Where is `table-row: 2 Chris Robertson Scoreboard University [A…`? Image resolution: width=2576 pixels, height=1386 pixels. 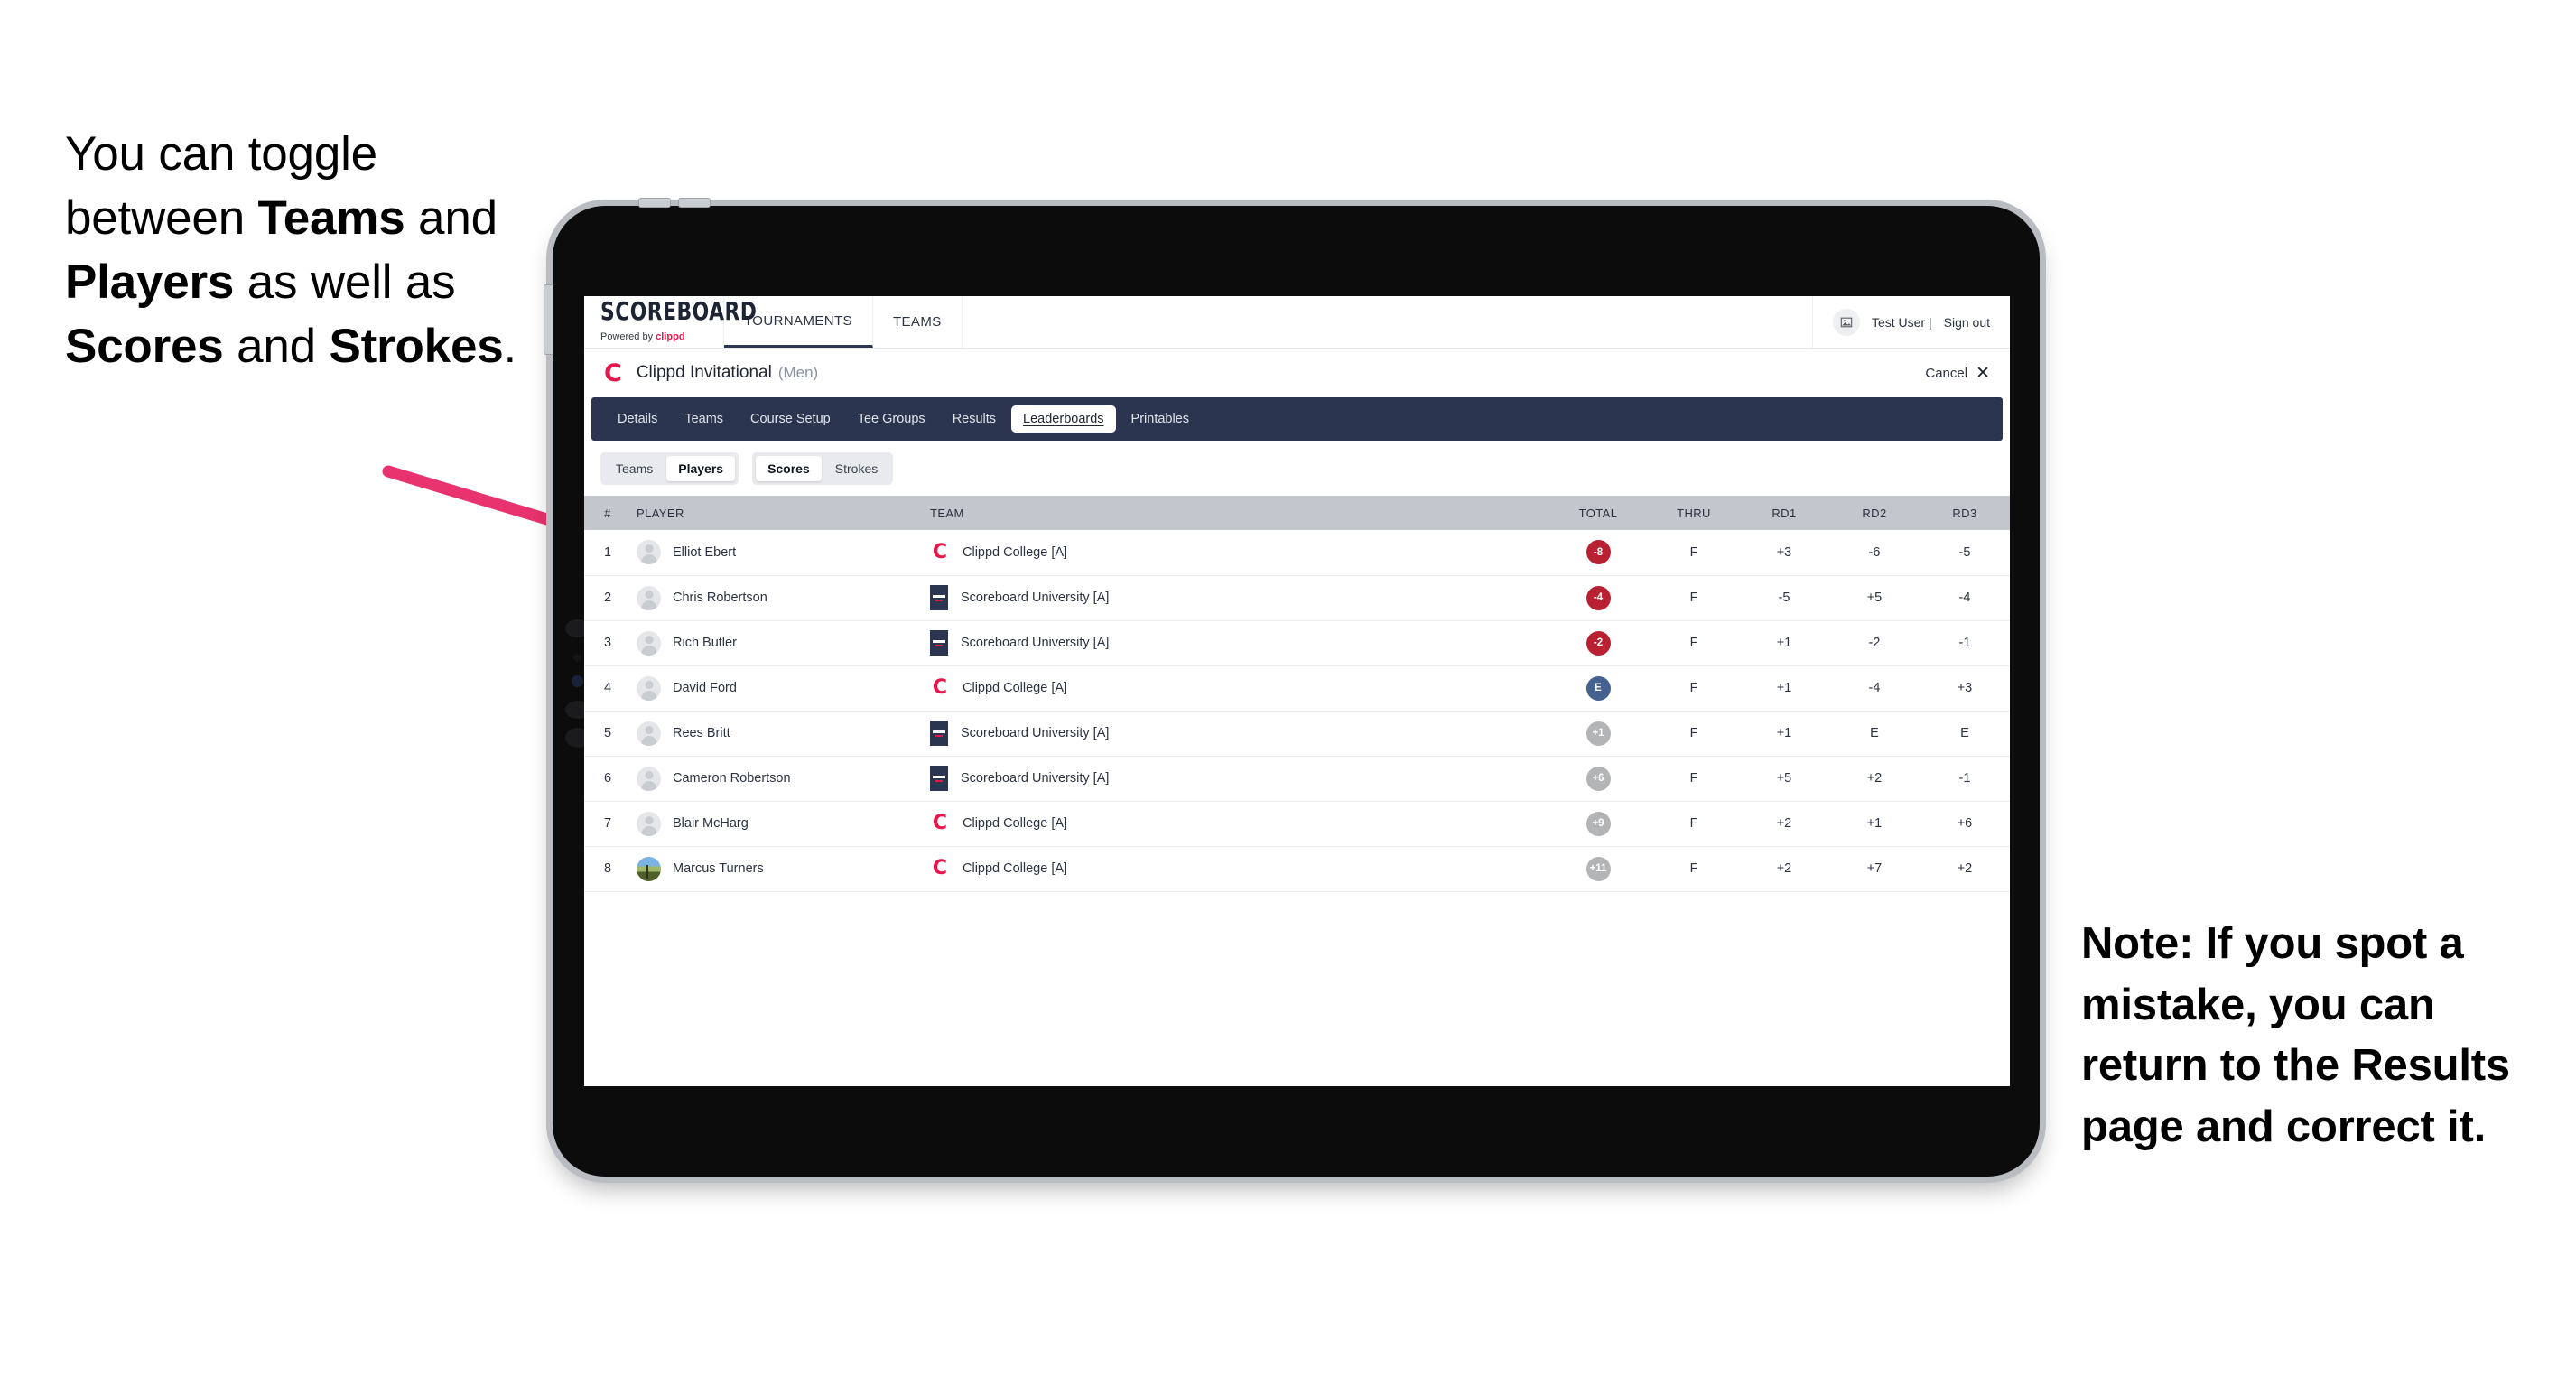 table-row: 2 Chris Robertson Scoreboard University [A… is located at coordinates (1297, 597).